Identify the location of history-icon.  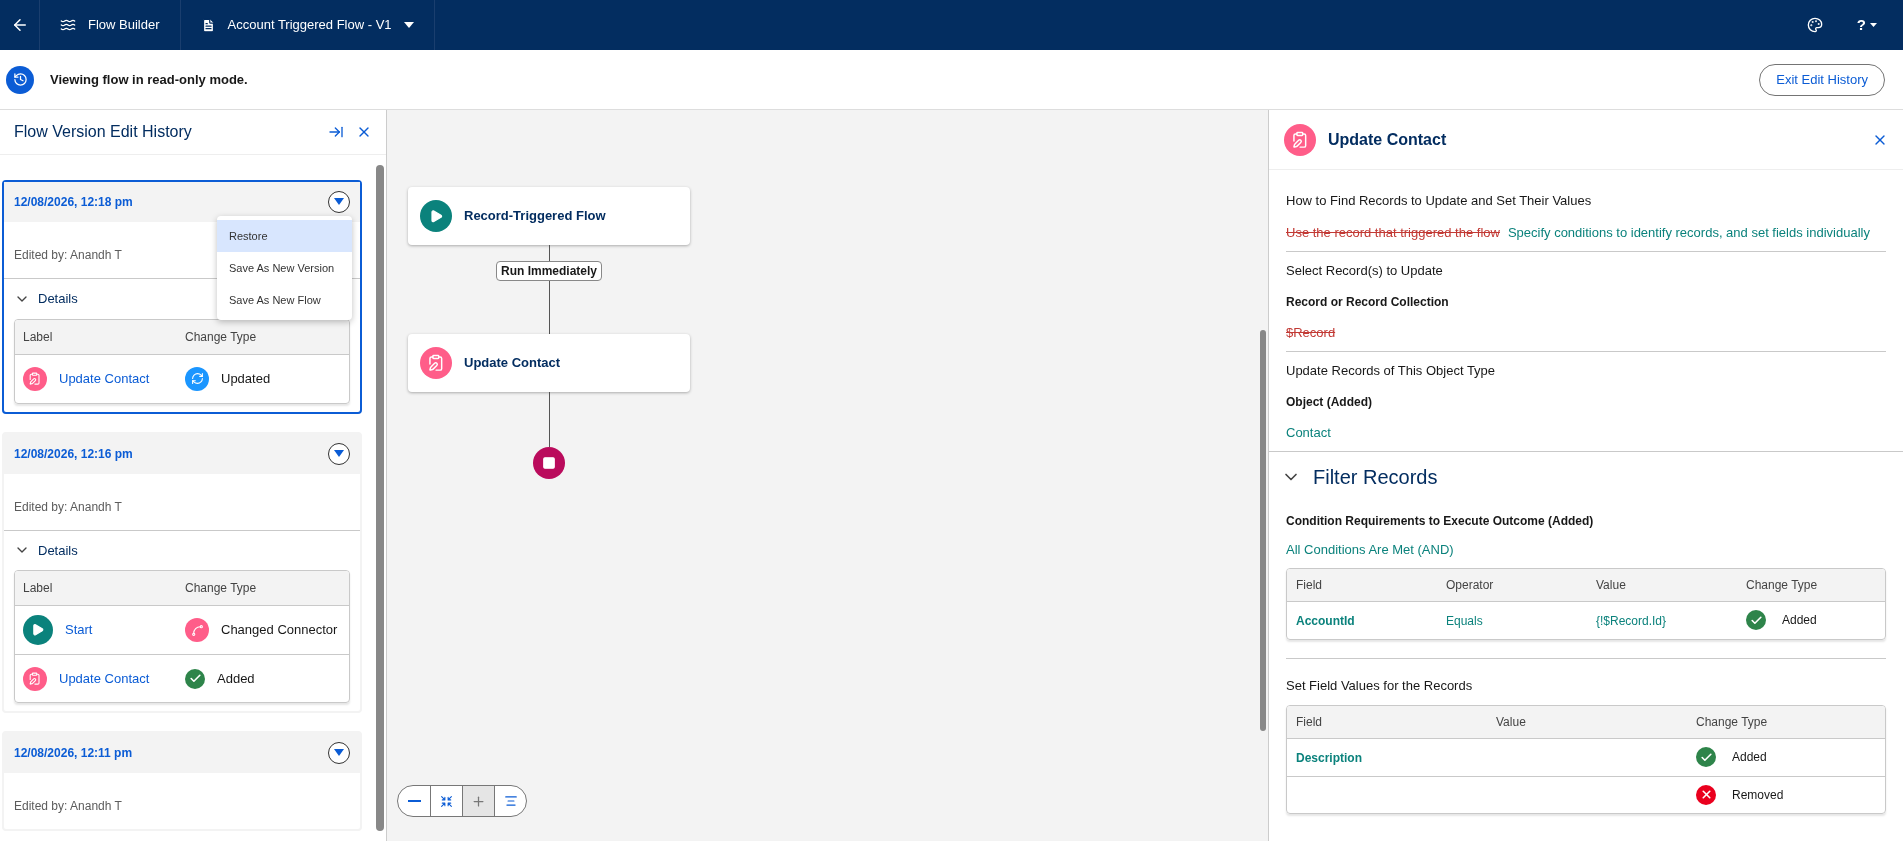
(20, 79).